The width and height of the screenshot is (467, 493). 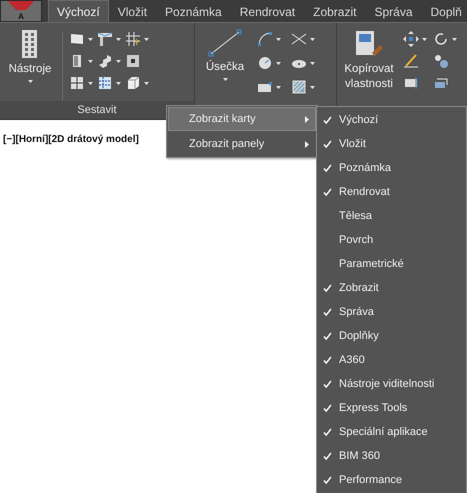 What do you see at coordinates (391, 456) in the screenshot?
I see `submenu-item: BIM 360` at bounding box center [391, 456].